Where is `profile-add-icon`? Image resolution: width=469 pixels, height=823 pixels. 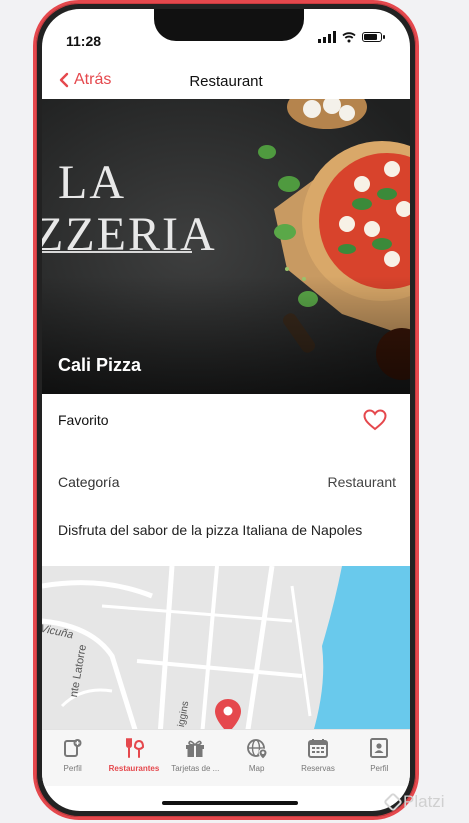 profile-add-icon is located at coordinates (72, 748).